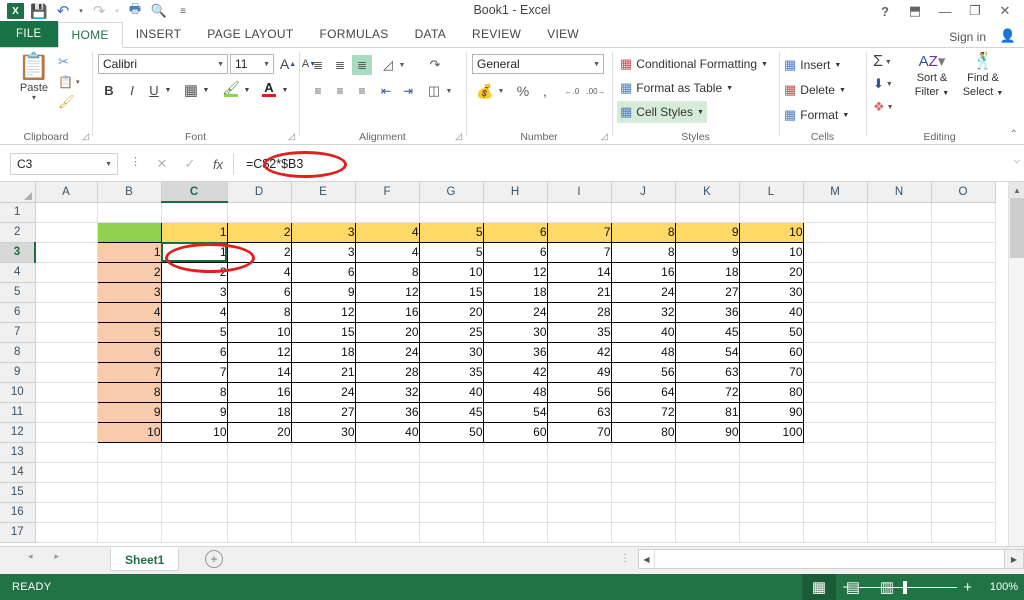  Describe the element at coordinates (18, 212) in the screenshot. I see `row-header-1: 1` at that location.